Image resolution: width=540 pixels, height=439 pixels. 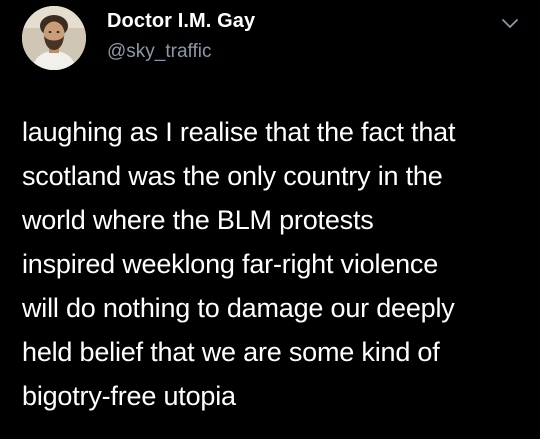 I want to click on chevron-down-icon, so click(x=510, y=23).